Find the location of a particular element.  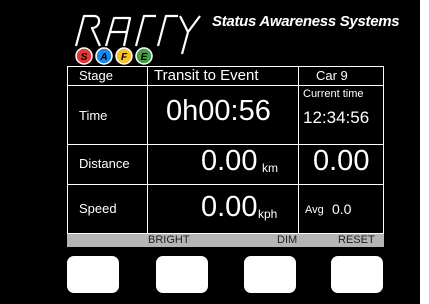

car-number: Car 9 is located at coordinates (332, 75).